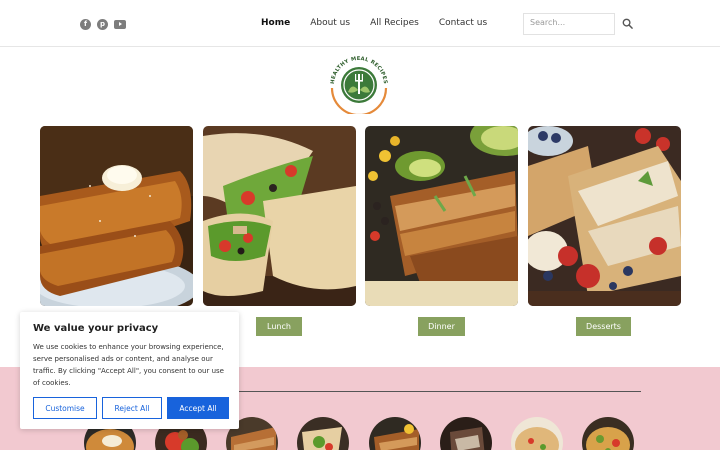 This screenshot has height=450, width=720. I want to click on nav-all-recipes: All Recipes, so click(394, 23).